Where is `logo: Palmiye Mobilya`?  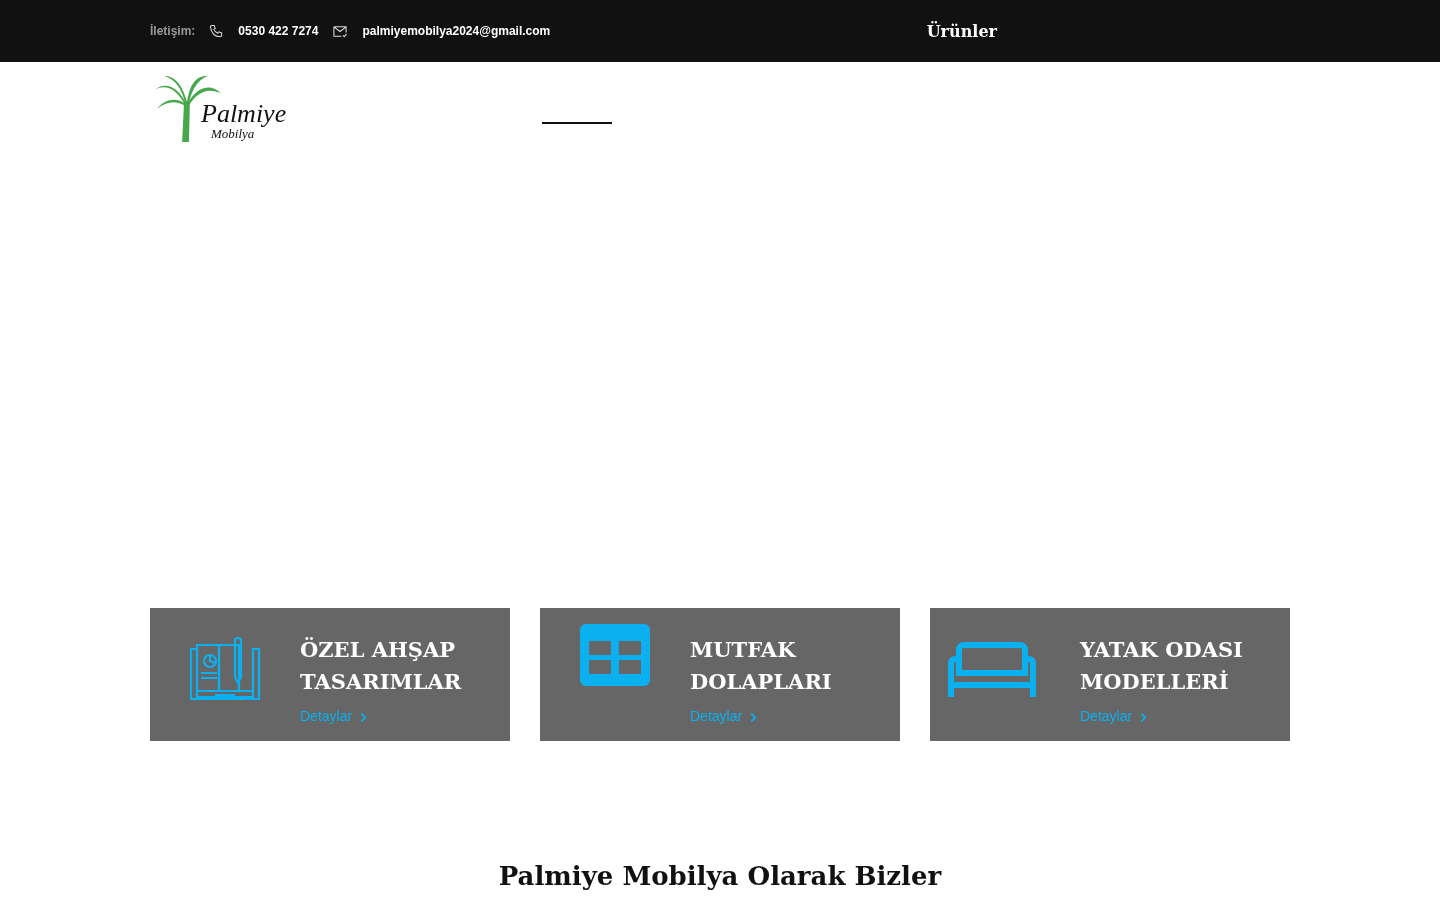 logo: Palmiye Mobilya is located at coordinates (218, 102).